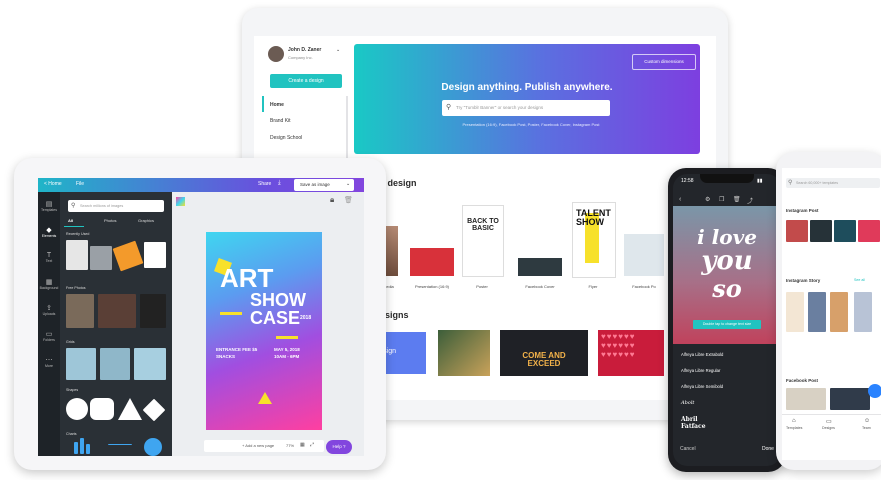 The image size is (881, 480). I want to click on nav-home: Home, so click(277, 105).